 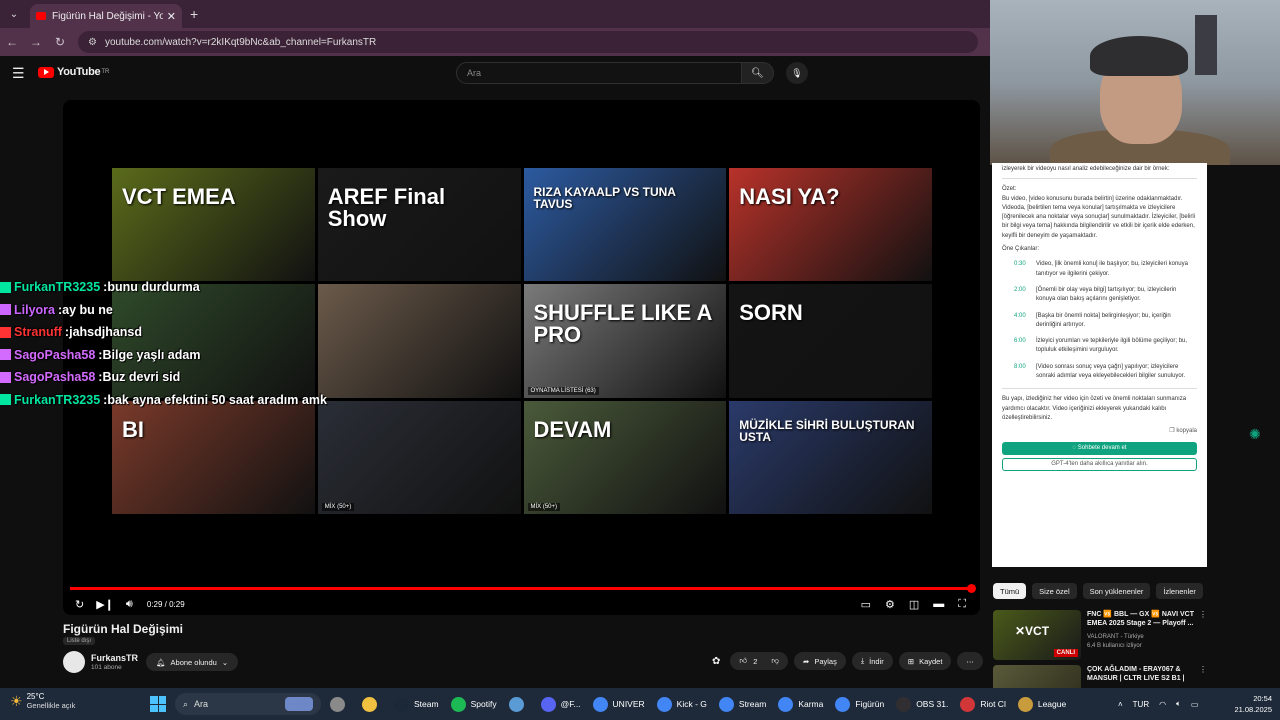 I want to click on thumbs-down-icon: 👎︎, so click(x=775, y=661).